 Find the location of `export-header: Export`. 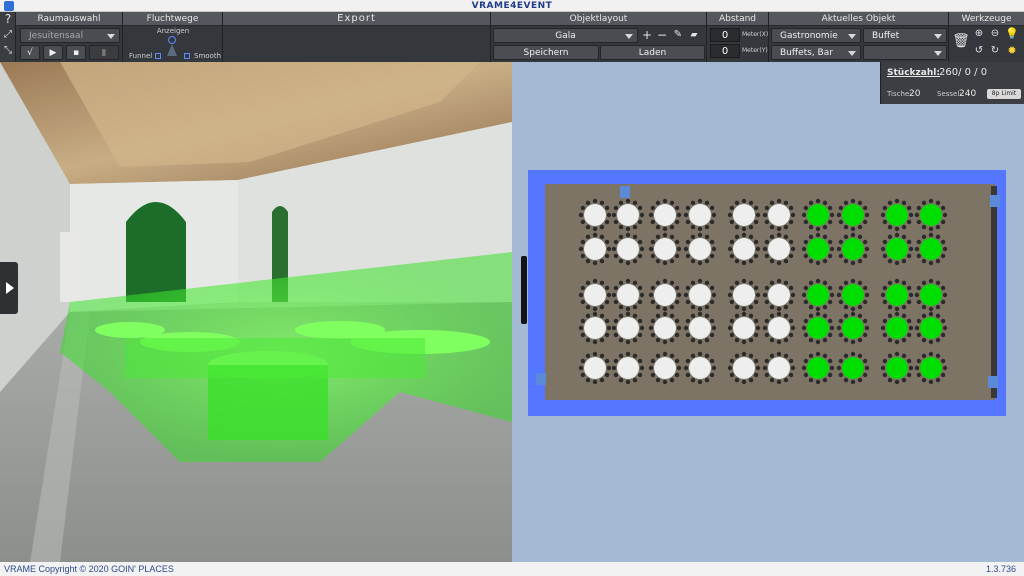

export-header: Export is located at coordinates (356, 19).